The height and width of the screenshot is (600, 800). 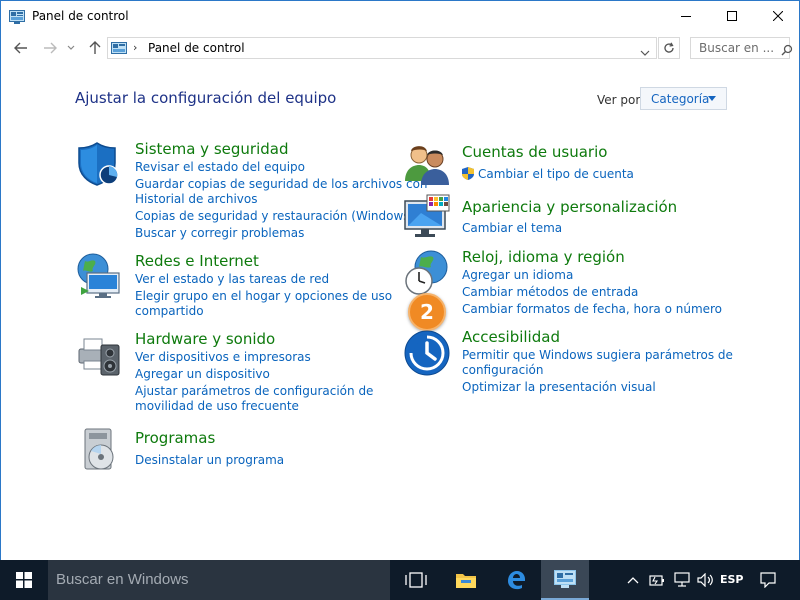 I want to click on breadcrumb: Panel de control, so click(x=196, y=48).